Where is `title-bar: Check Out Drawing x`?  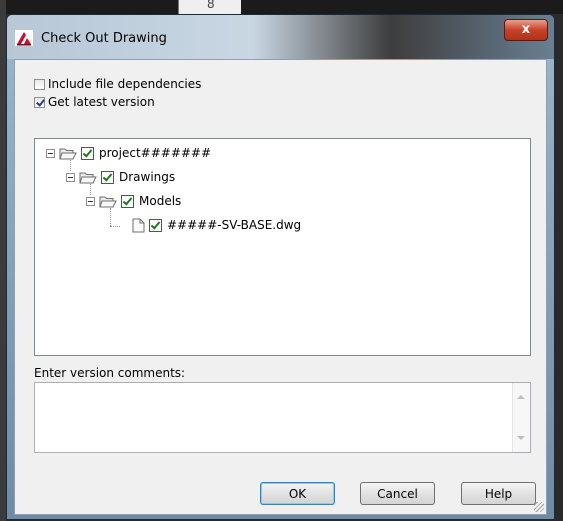 title-bar: Check Out Drawing x is located at coordinates (280, 37).